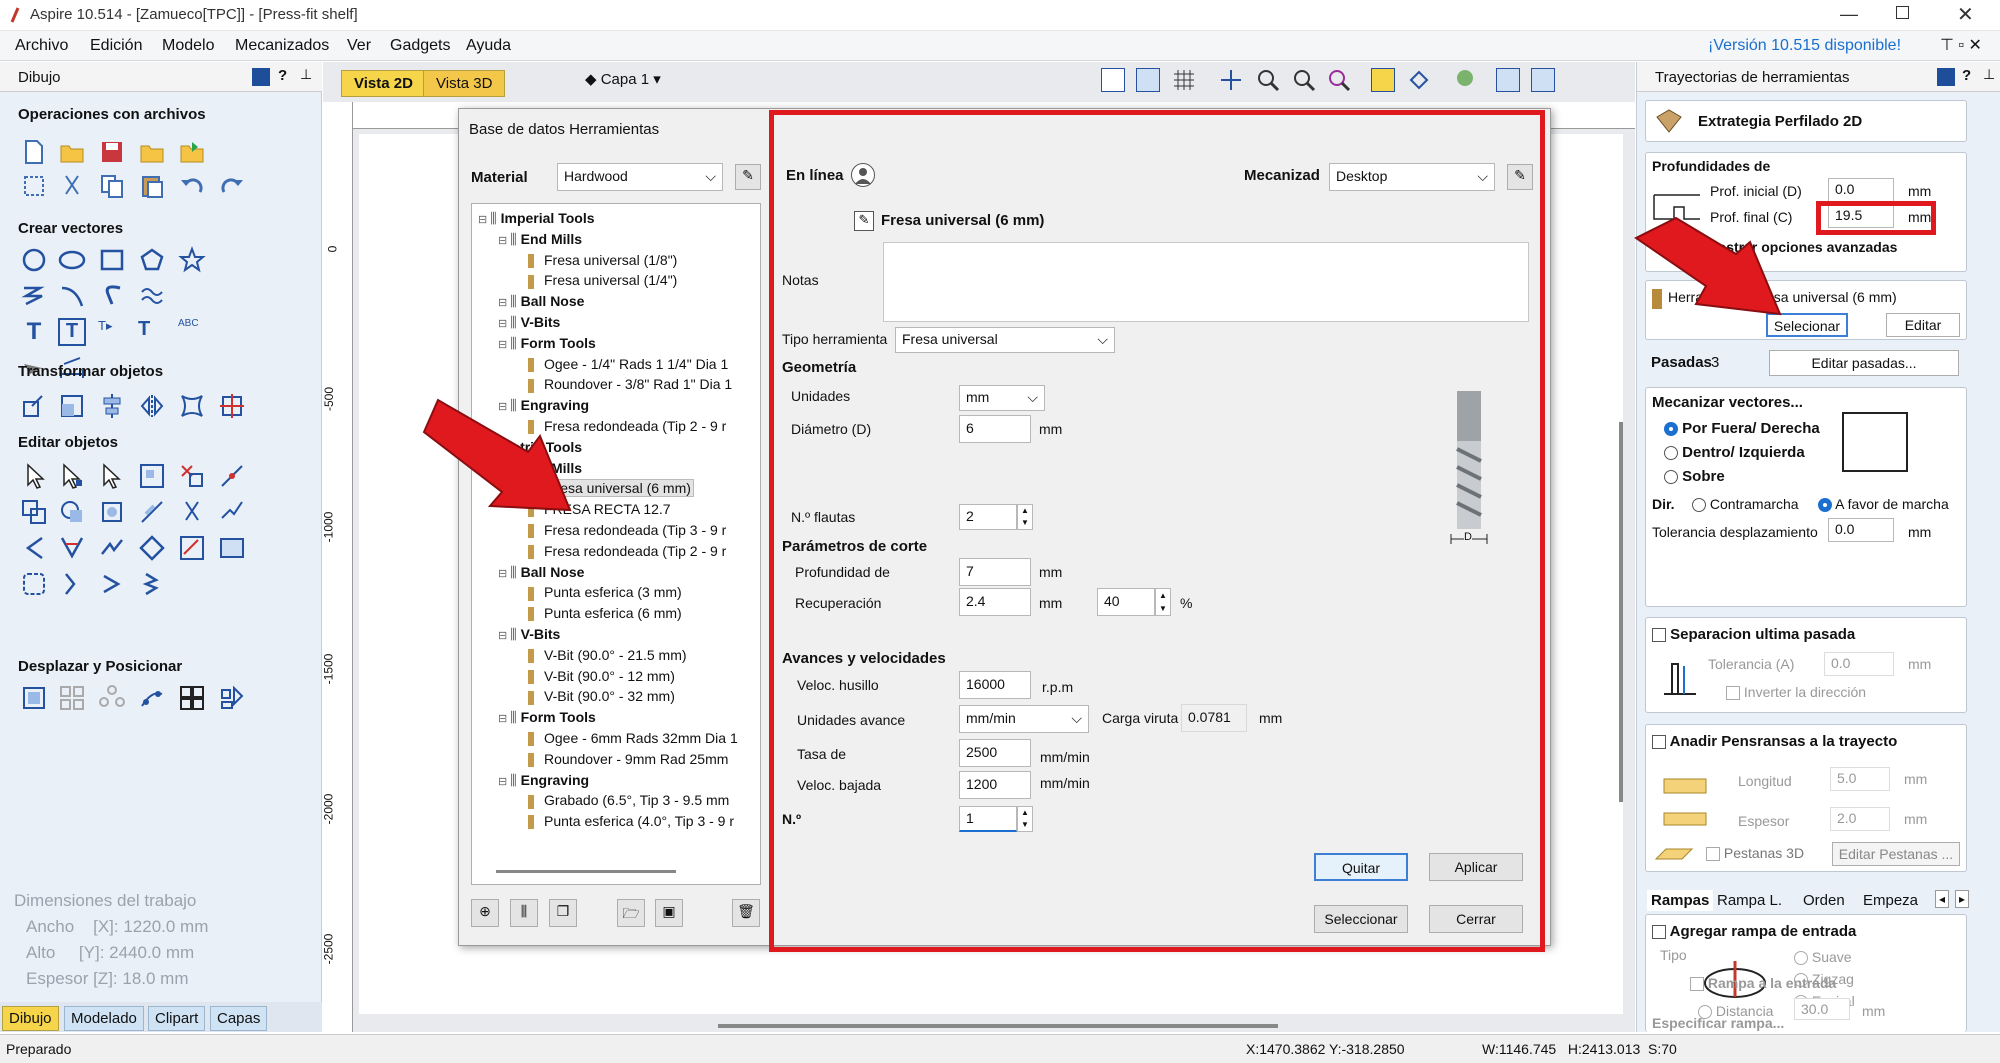 This screenshot has width=2000, height=1063. What do you see at coordinates (605, 592) in the screenshot?
I see `tree-tool-item: Punta esferica (3 mm)` at bounding box center [605, 592].